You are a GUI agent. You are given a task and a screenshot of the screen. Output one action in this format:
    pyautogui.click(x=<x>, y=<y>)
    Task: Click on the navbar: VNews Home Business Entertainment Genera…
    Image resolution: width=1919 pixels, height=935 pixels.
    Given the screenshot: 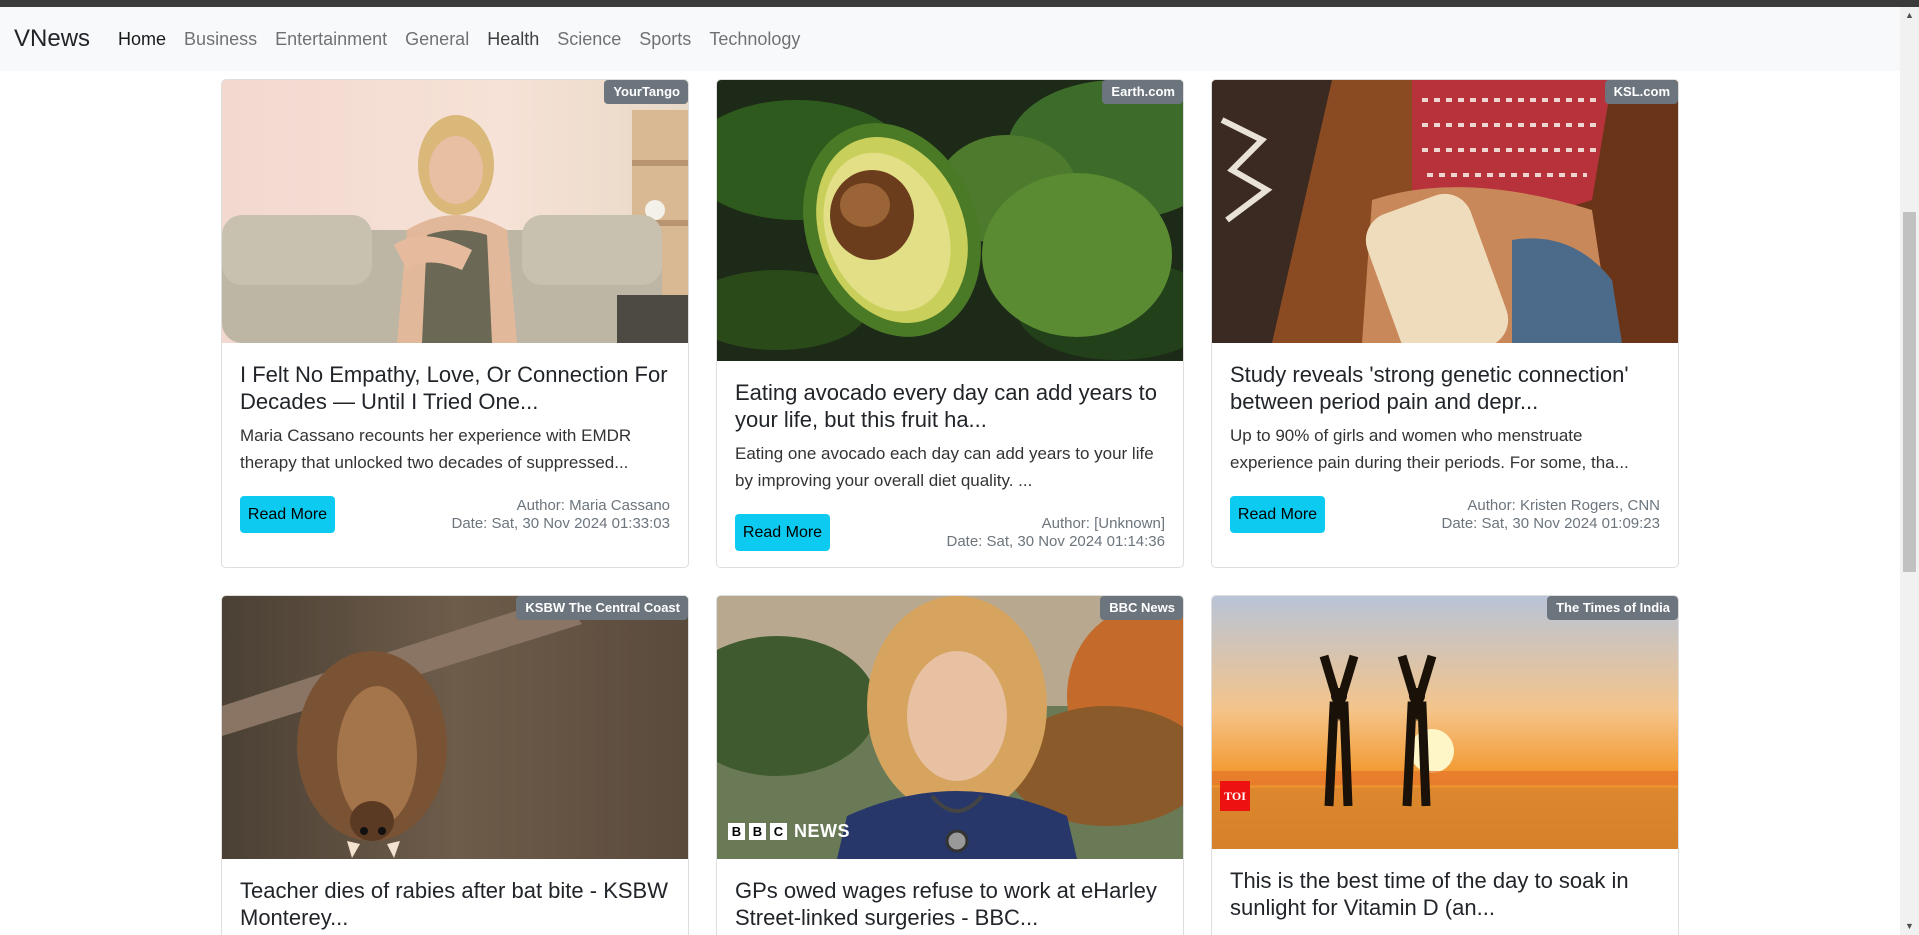 What is the action you would take?
    pyautogui.click(x=950, y=39)
    